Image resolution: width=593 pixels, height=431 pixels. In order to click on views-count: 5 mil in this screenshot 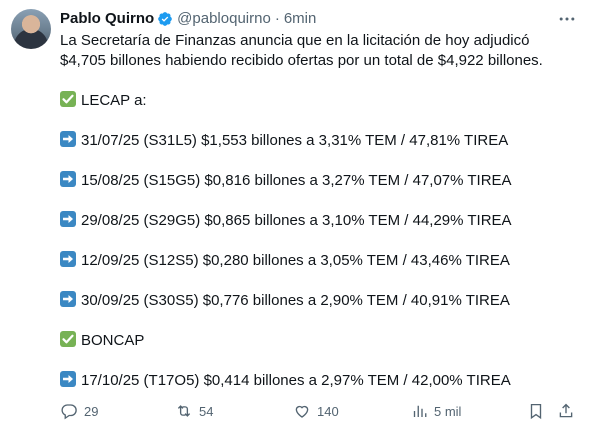, I will do `click(448, 411)`.